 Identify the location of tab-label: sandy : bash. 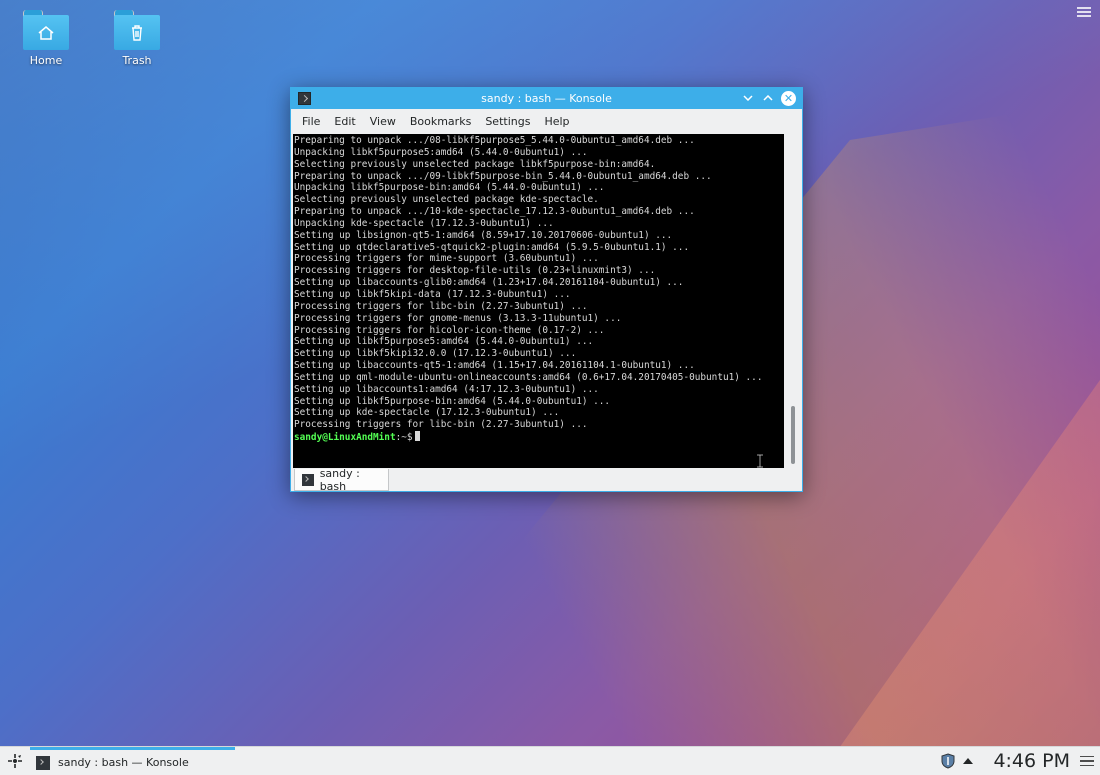
(339, 479).